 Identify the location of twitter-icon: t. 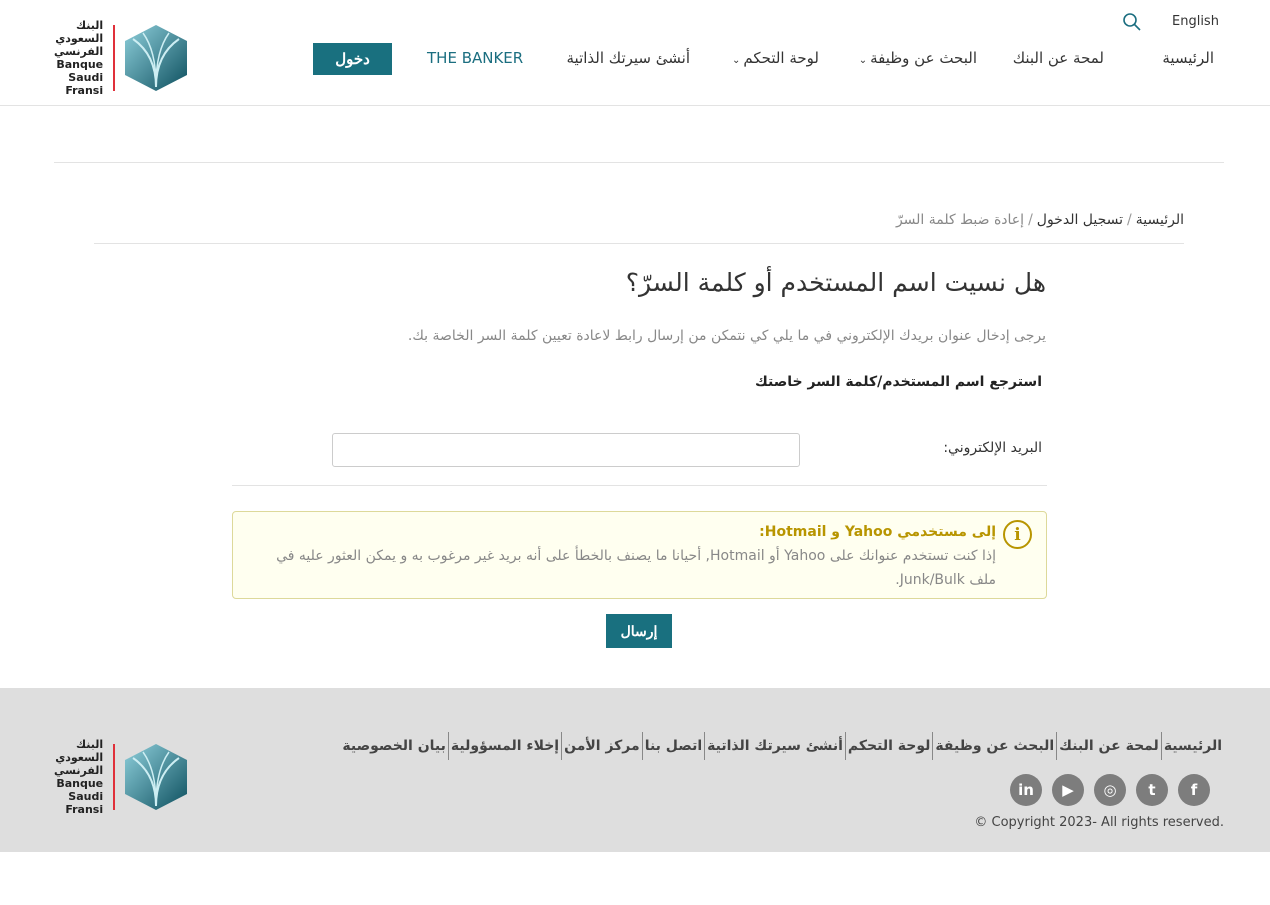
(1152, 790).